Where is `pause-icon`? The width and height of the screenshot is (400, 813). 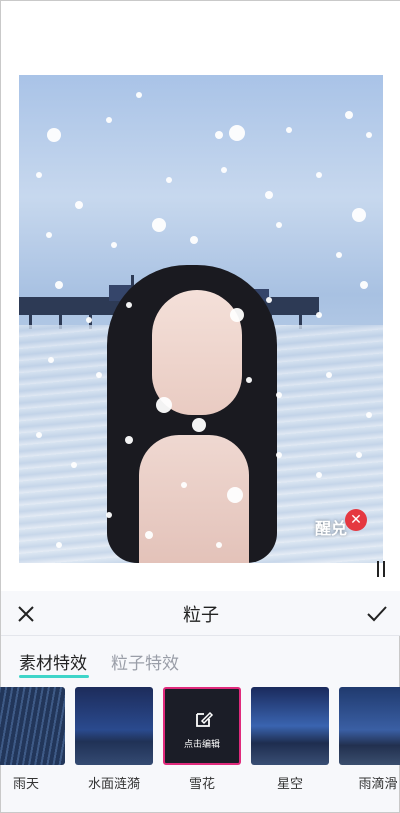
pause-icon is located at coordinates (382, 569).